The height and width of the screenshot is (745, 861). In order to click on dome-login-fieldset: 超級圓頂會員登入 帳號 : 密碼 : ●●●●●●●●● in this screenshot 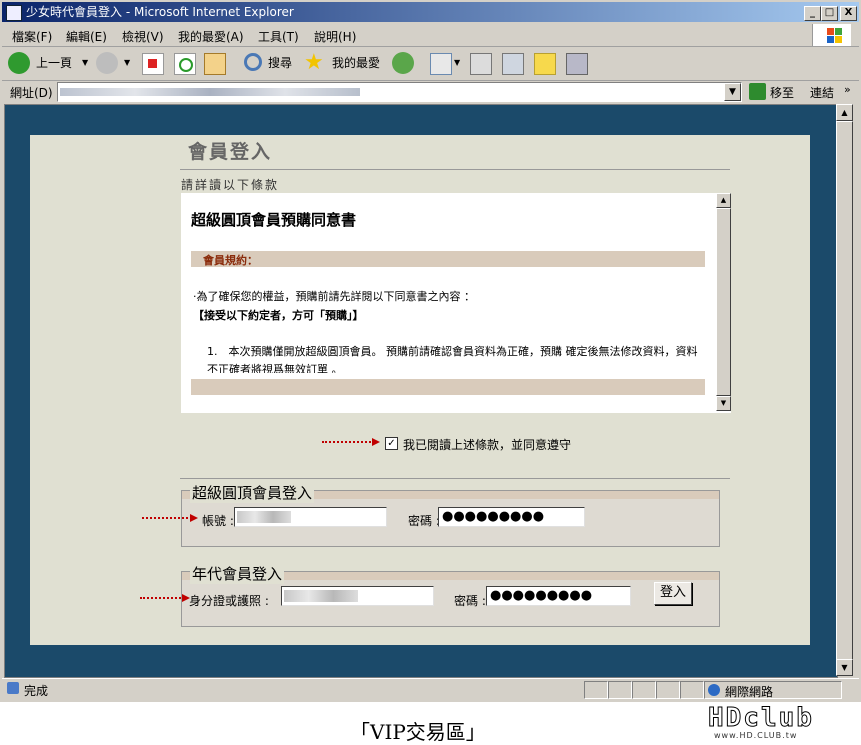, I will do `click(450, 514)`.